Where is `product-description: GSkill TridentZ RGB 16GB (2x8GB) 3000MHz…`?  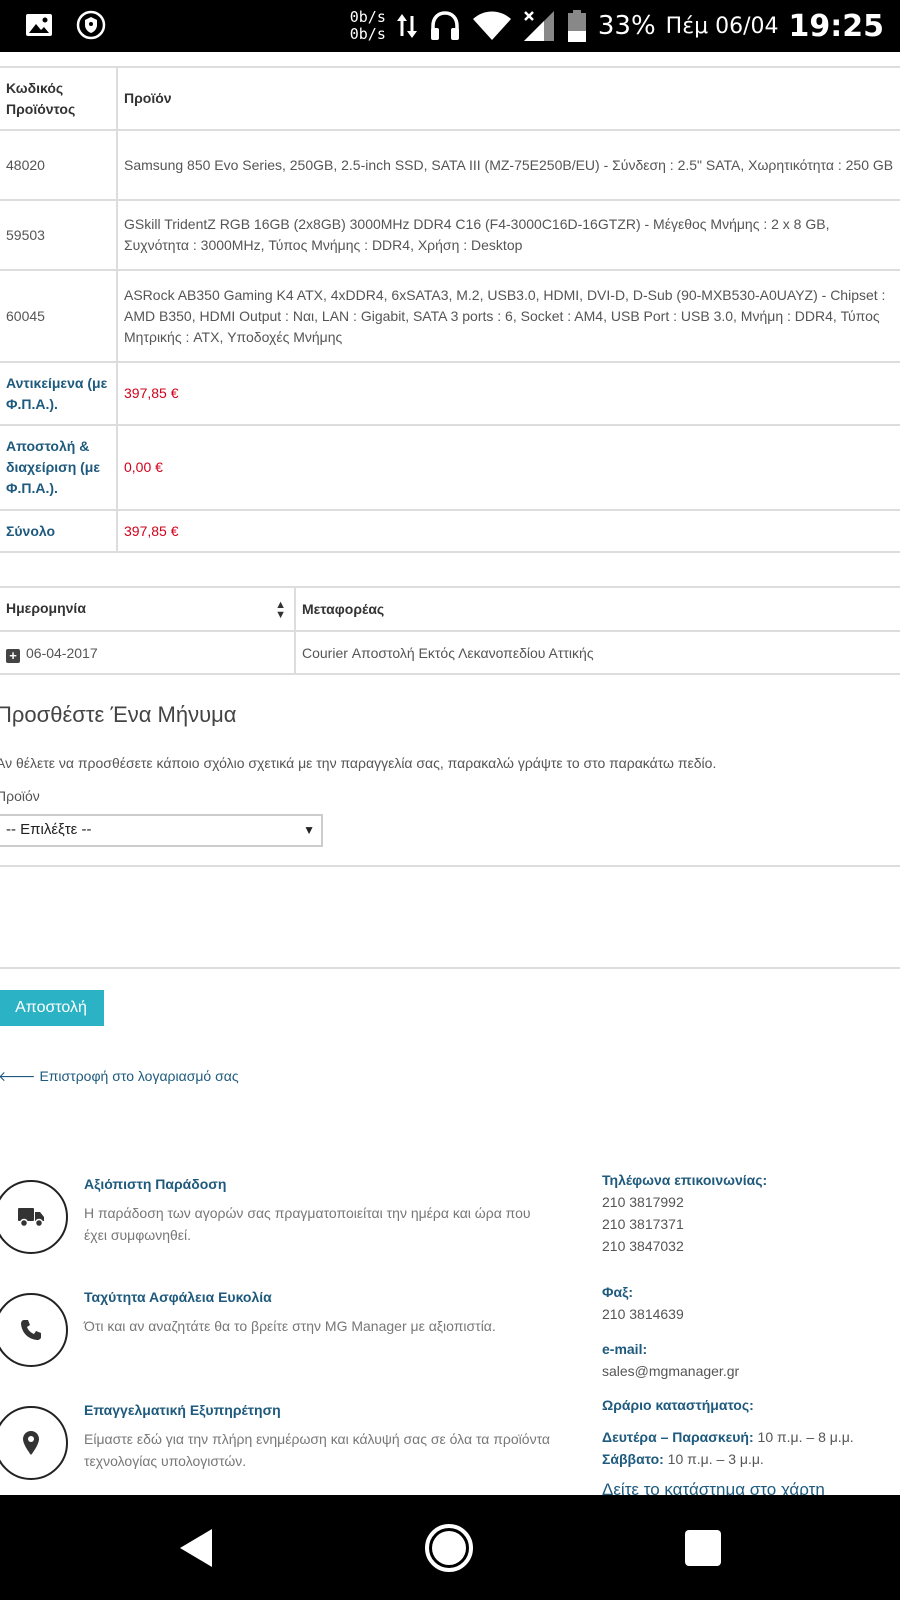
product-description: GSkill TridentZ RGB 16GB (2x8GB) 3000MHz… is located at coordinates (508, 235).